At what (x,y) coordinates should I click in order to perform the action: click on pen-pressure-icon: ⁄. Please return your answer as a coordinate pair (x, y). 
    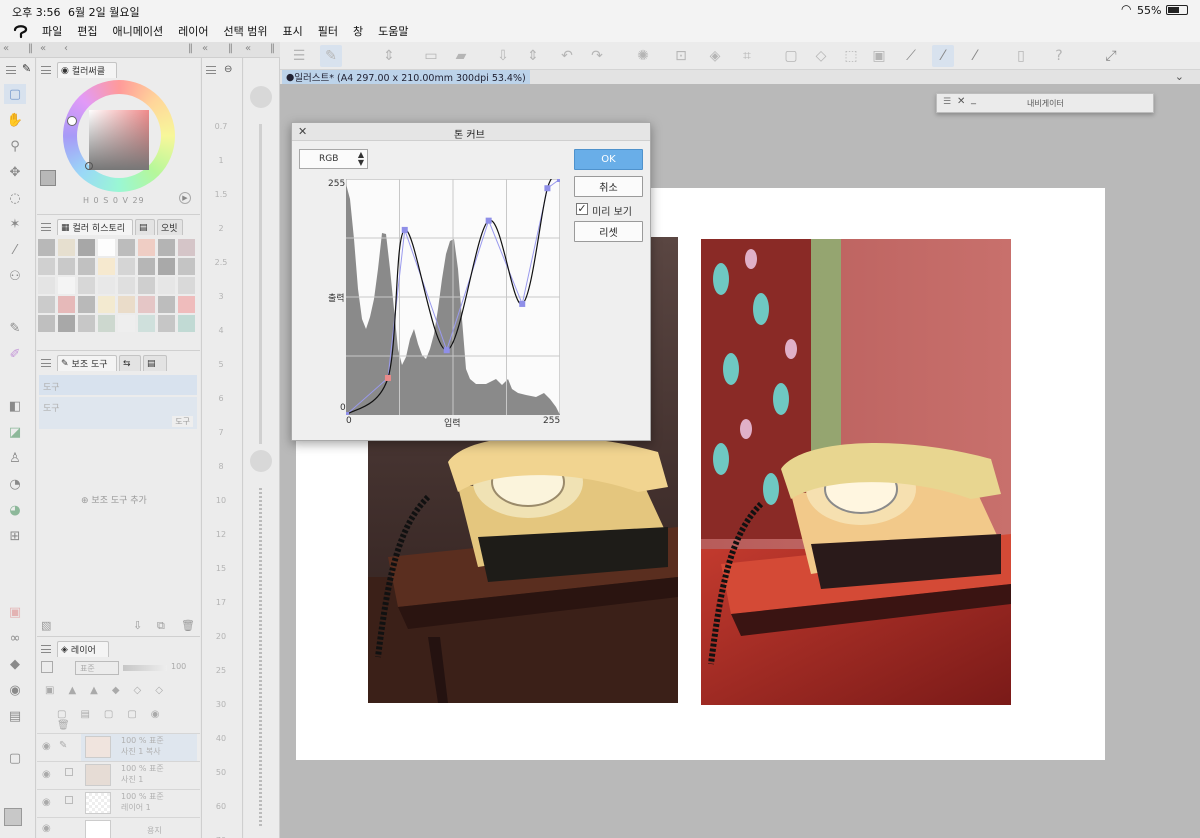
    Looking at the image, I should click on (975, 56).